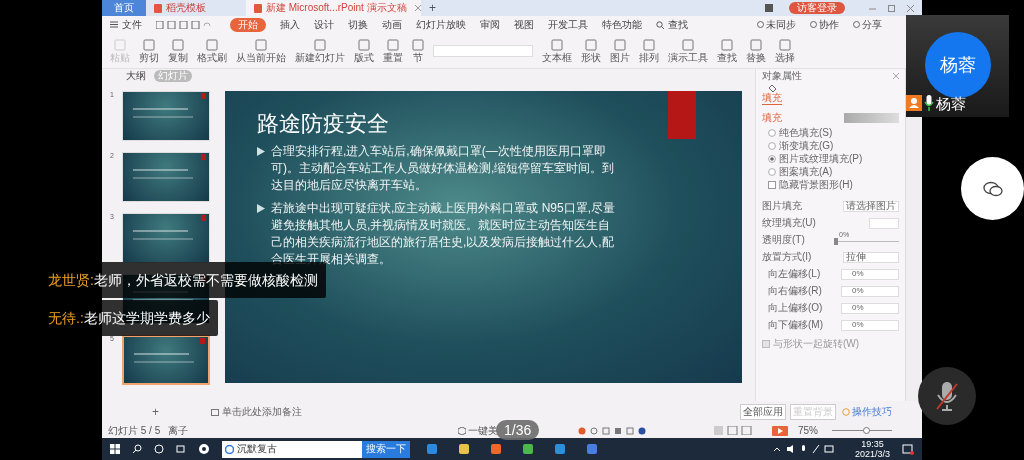 The height and width of the screenshot is (460, 1024). Describe the element at coordinates (196, 8) in the screenshot. I see `document-tab: 稻壳模板` at that location.